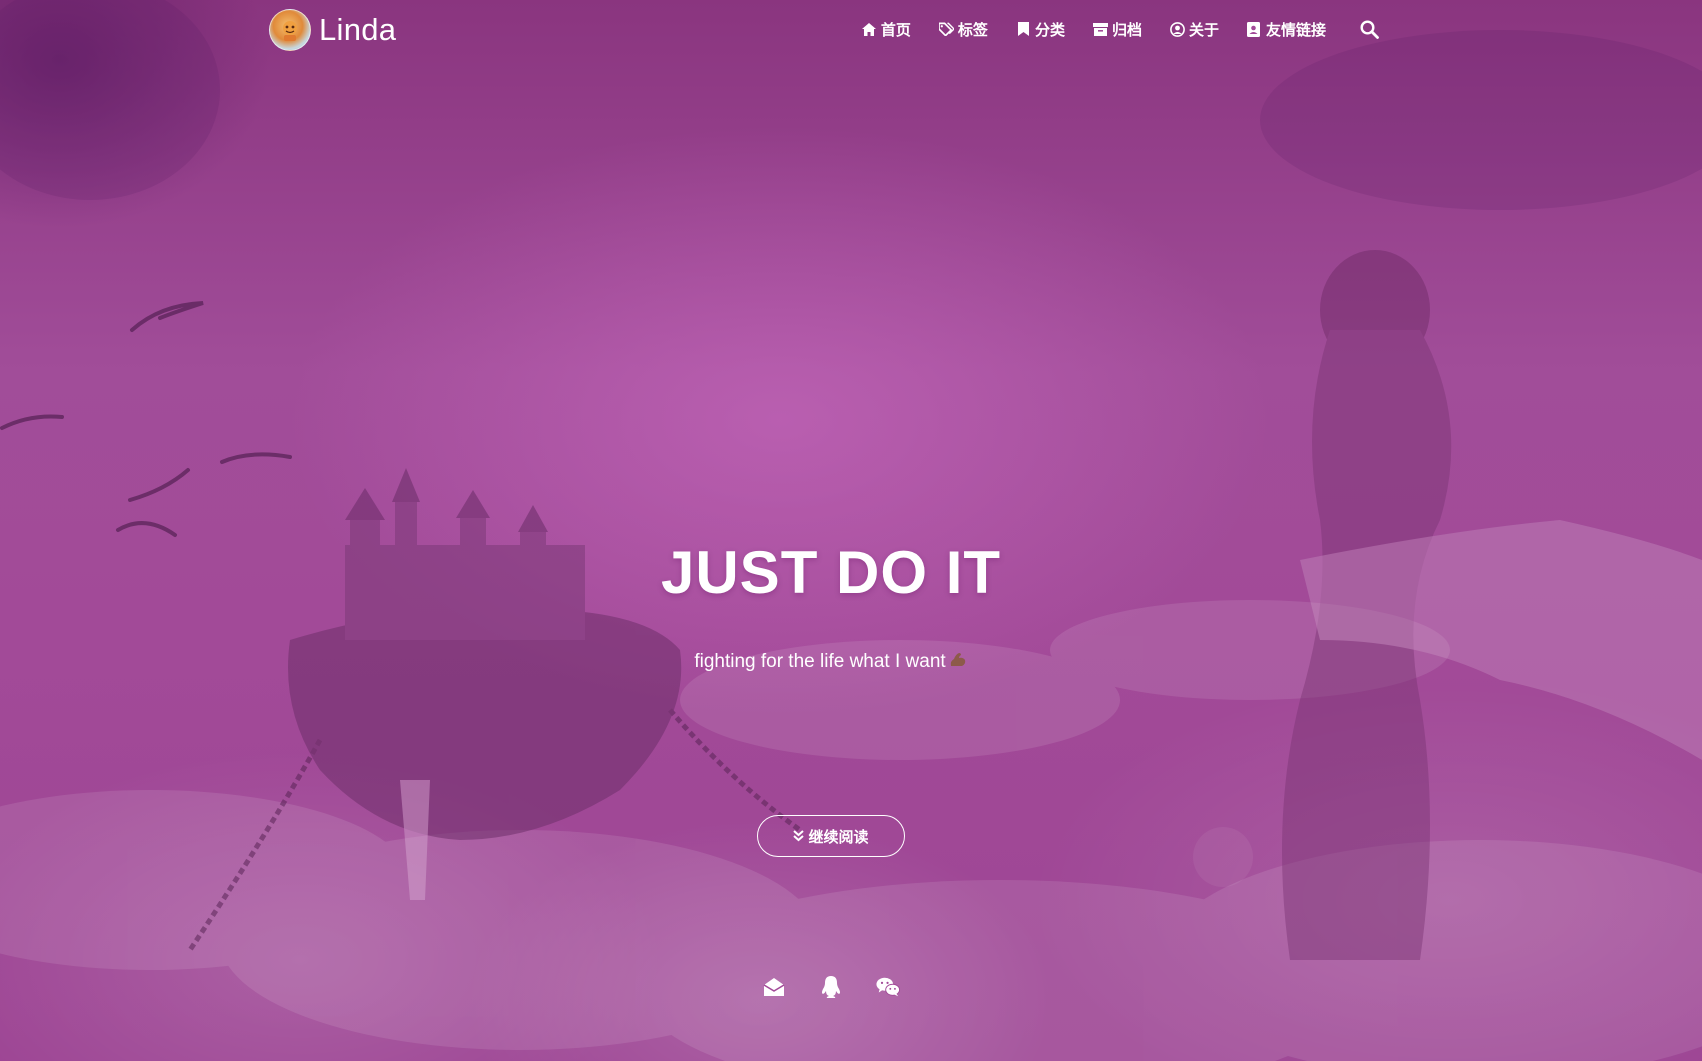  I want to click on nav-item-about: 关于, so click(1194, 29).